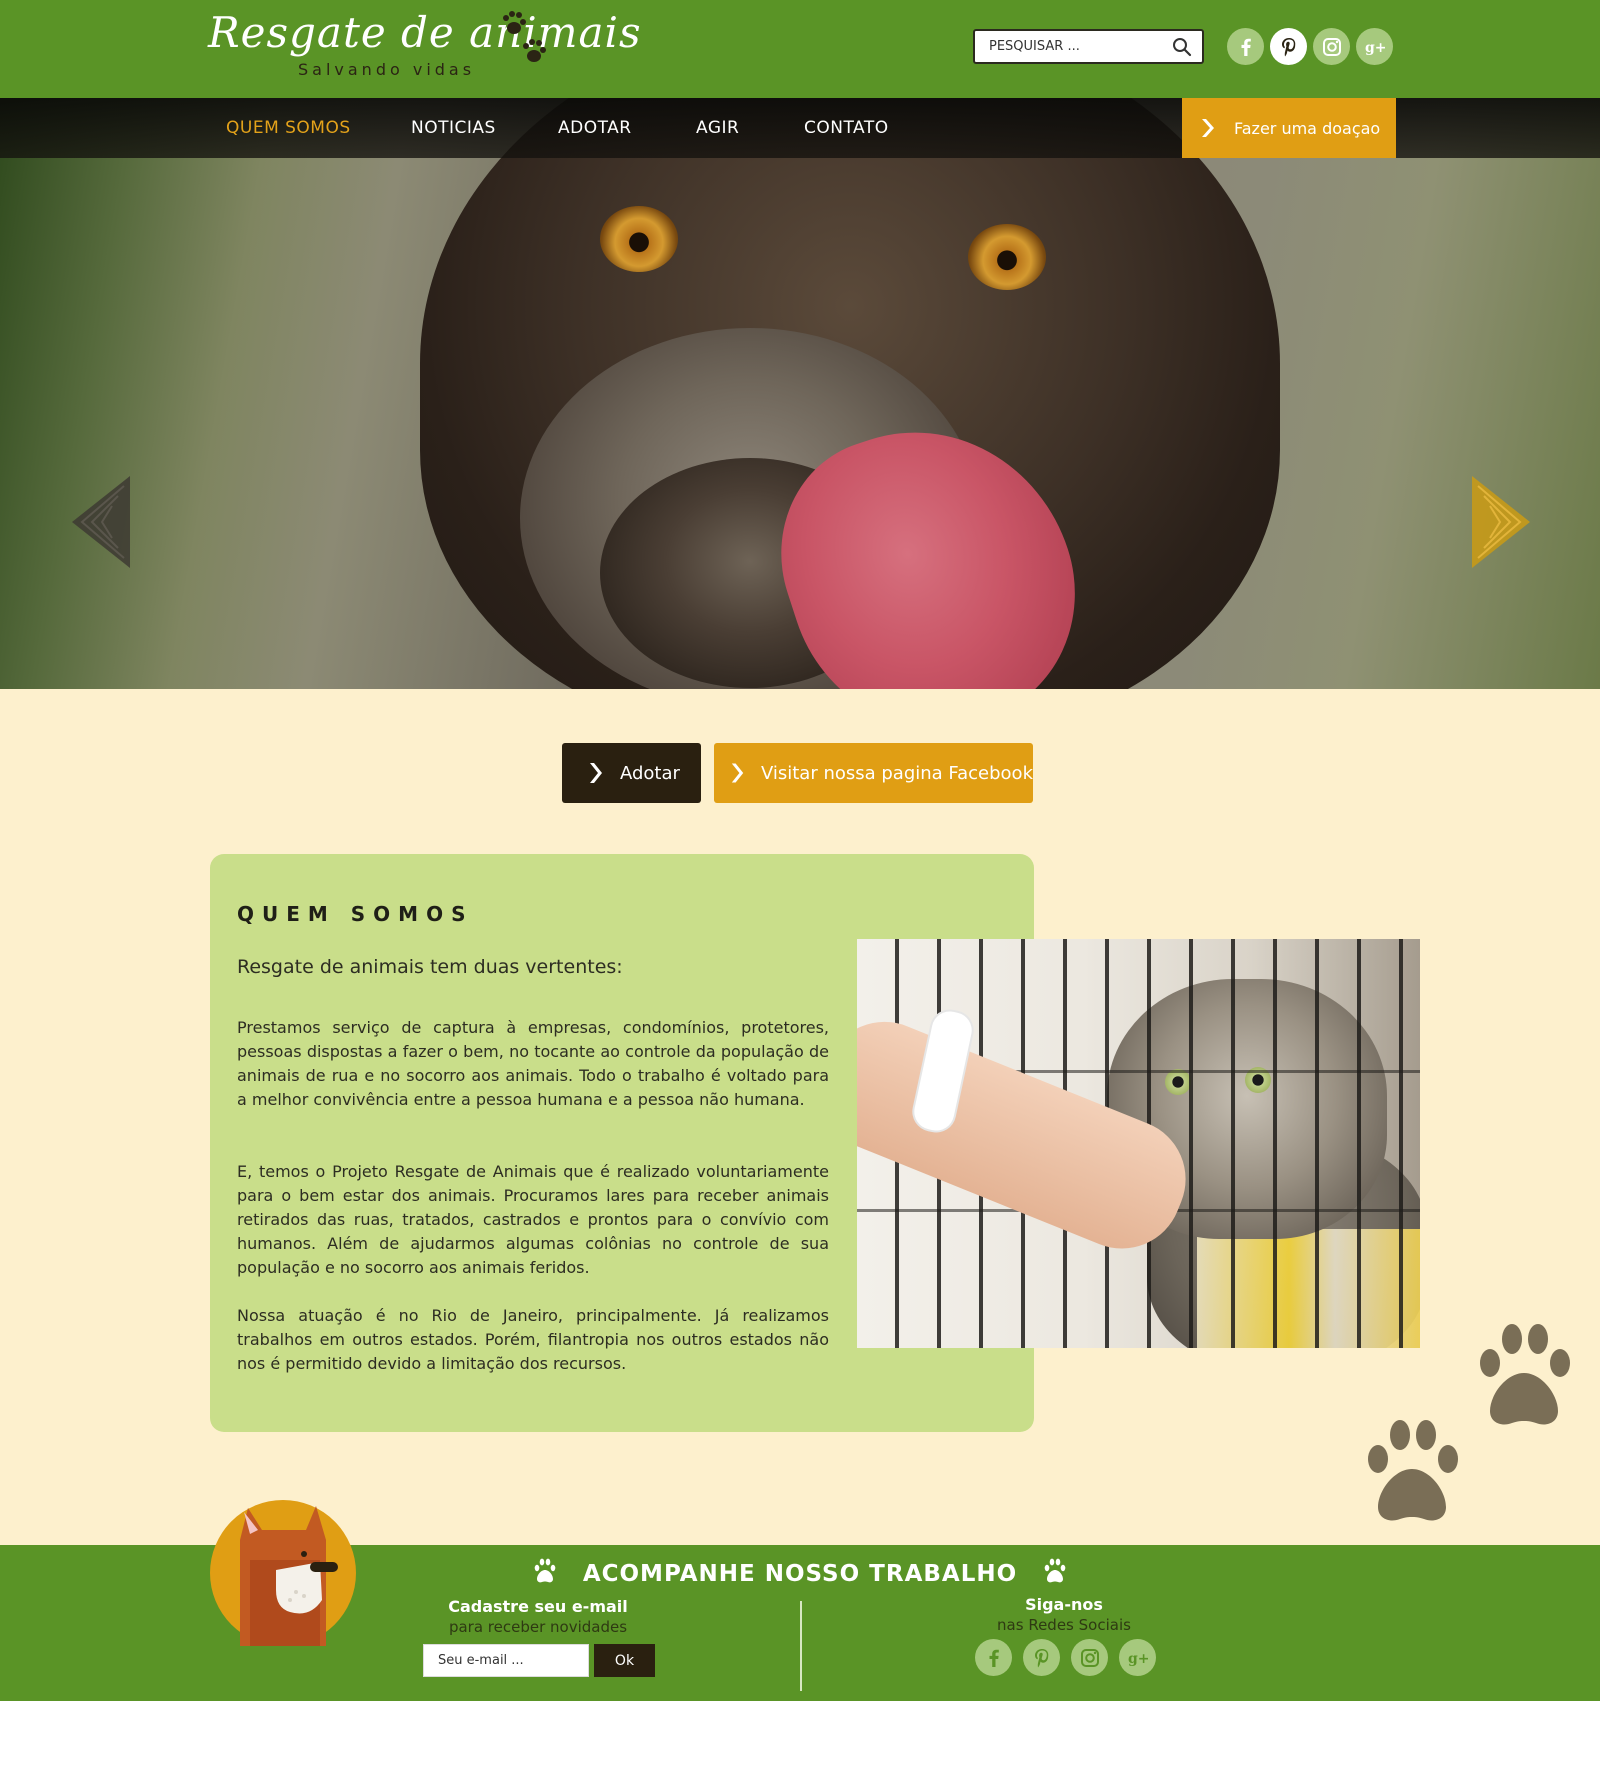  Describe the element at coordinates (1070, 46) in the screenshot. I see `search-input` at that location.